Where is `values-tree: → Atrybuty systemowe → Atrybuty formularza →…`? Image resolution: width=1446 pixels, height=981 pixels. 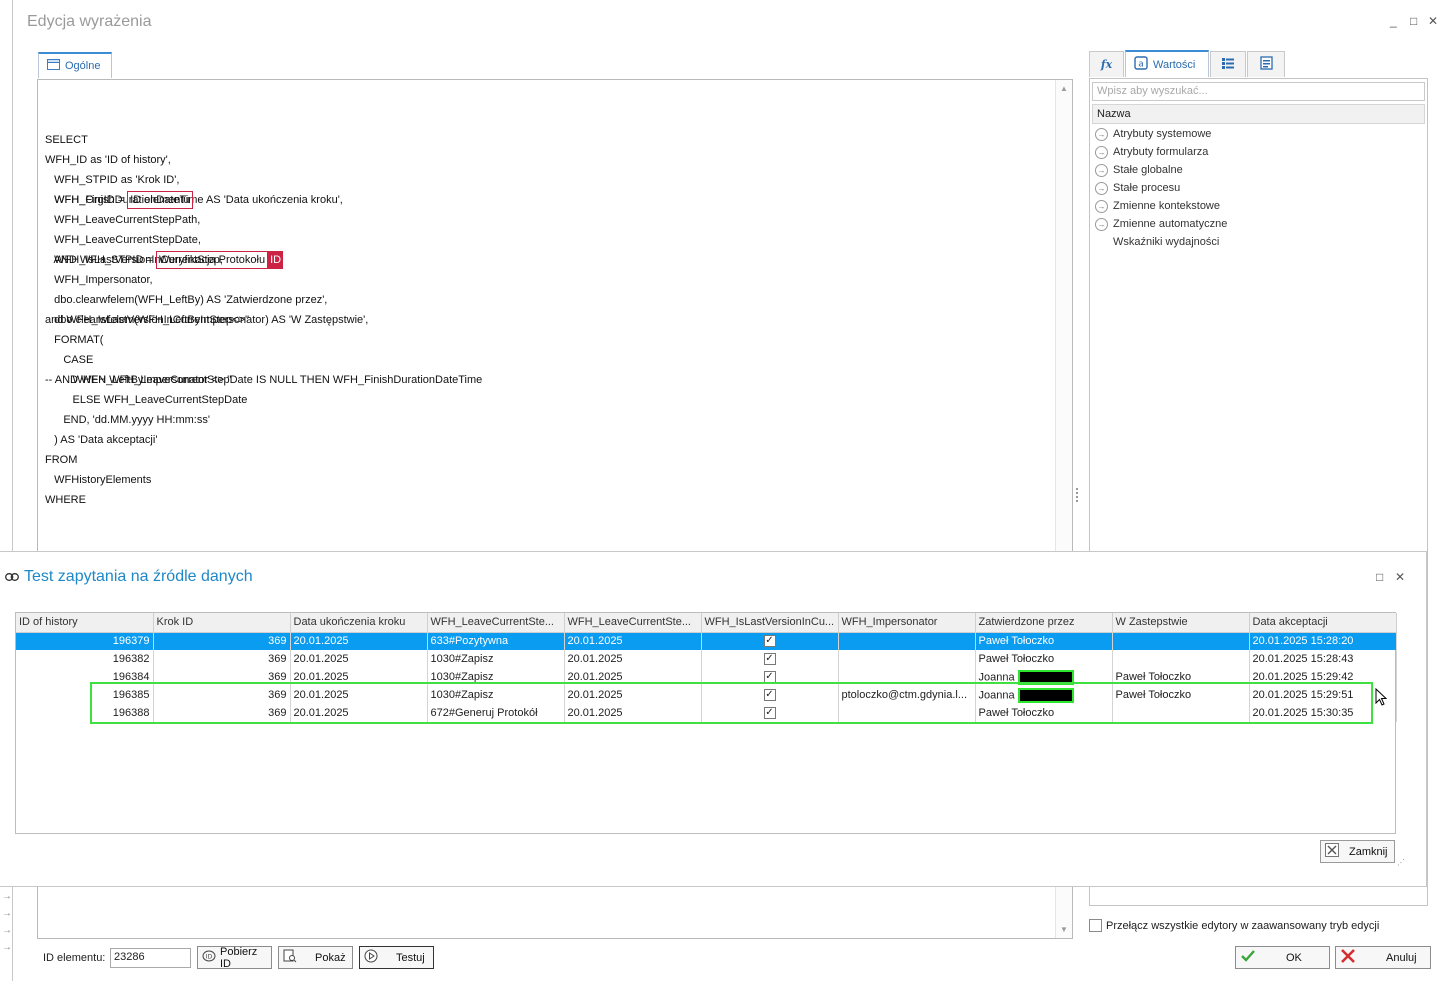 values-tree: → Atrybuty systemowe → Atrybuty formularza →… is located at coordinates (1161, 188).